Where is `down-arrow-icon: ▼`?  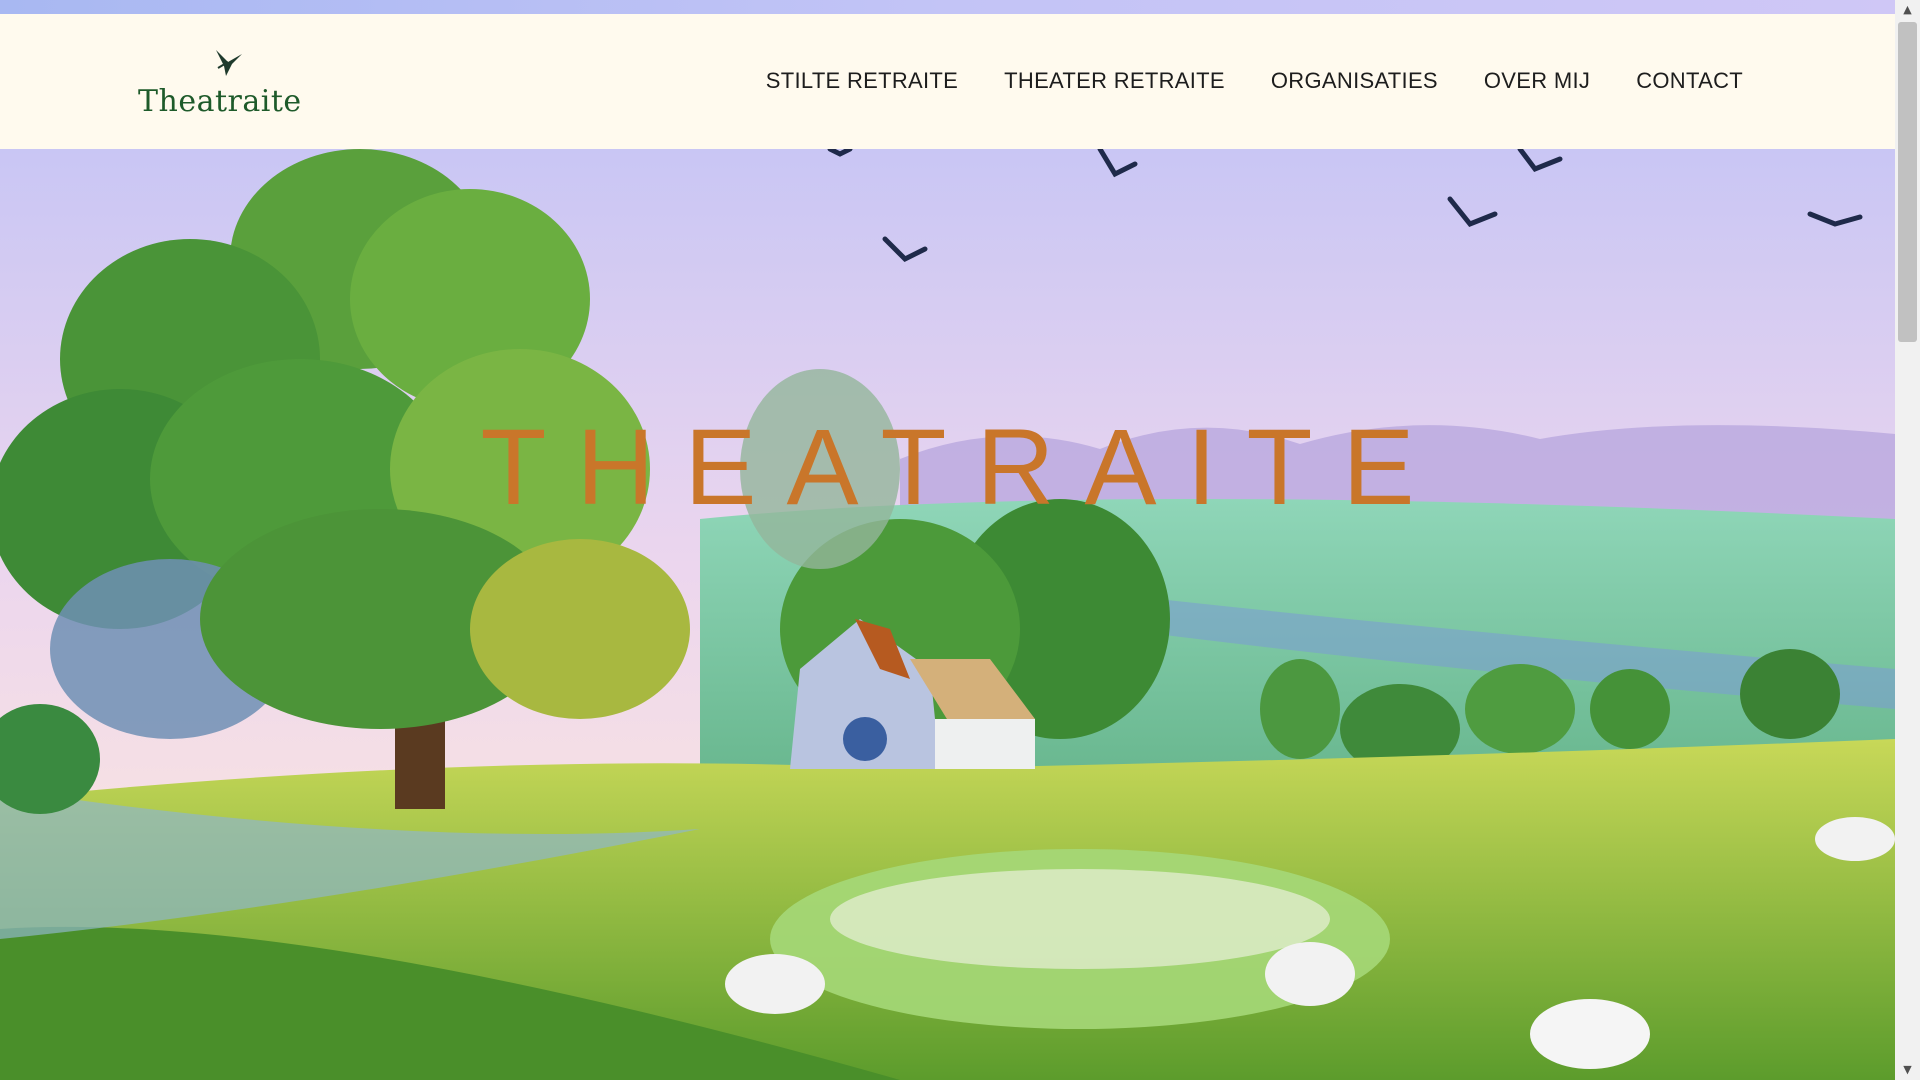 down-arrow-icon: ▼ is located at coordinates (1907, 1070).